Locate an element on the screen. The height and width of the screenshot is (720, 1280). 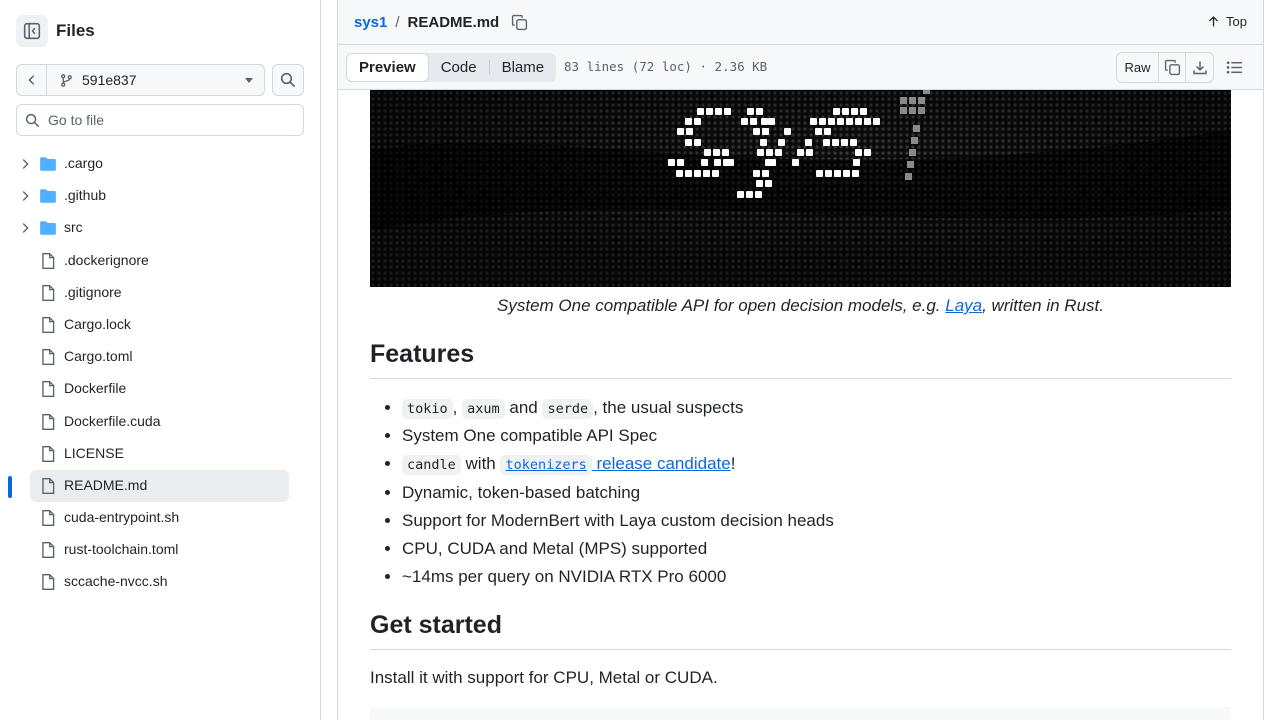
breadcrumb-file: README.md is located at coordinates (453, 22).